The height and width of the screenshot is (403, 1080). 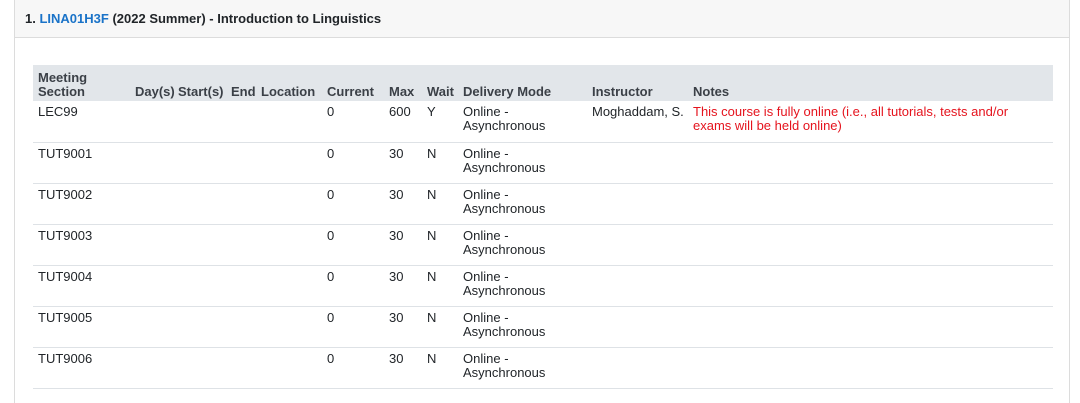 What do you see at coordinates (241, 83) in the screenshot?
I see `header-end: End` at bounding box center [241, 83].